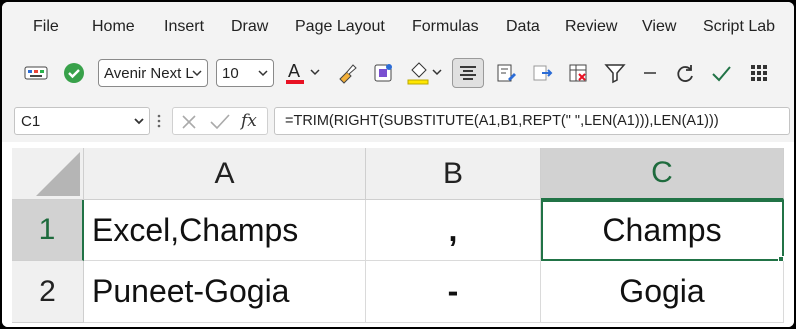 This screenshot has height=329, width=796. Describe the element at coordinates (74, 73) in the screenshot. I see `check-circle-icon` at that location.